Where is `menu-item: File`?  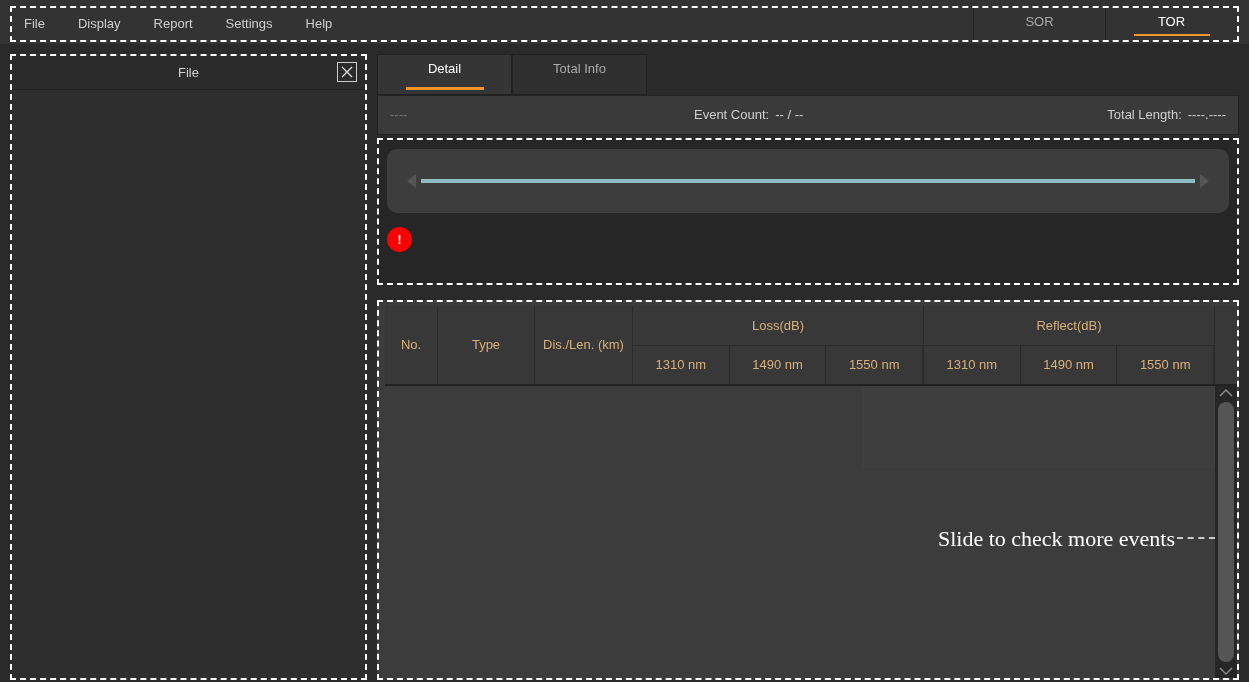 menu-item: File is located at coordinates (34, 24).